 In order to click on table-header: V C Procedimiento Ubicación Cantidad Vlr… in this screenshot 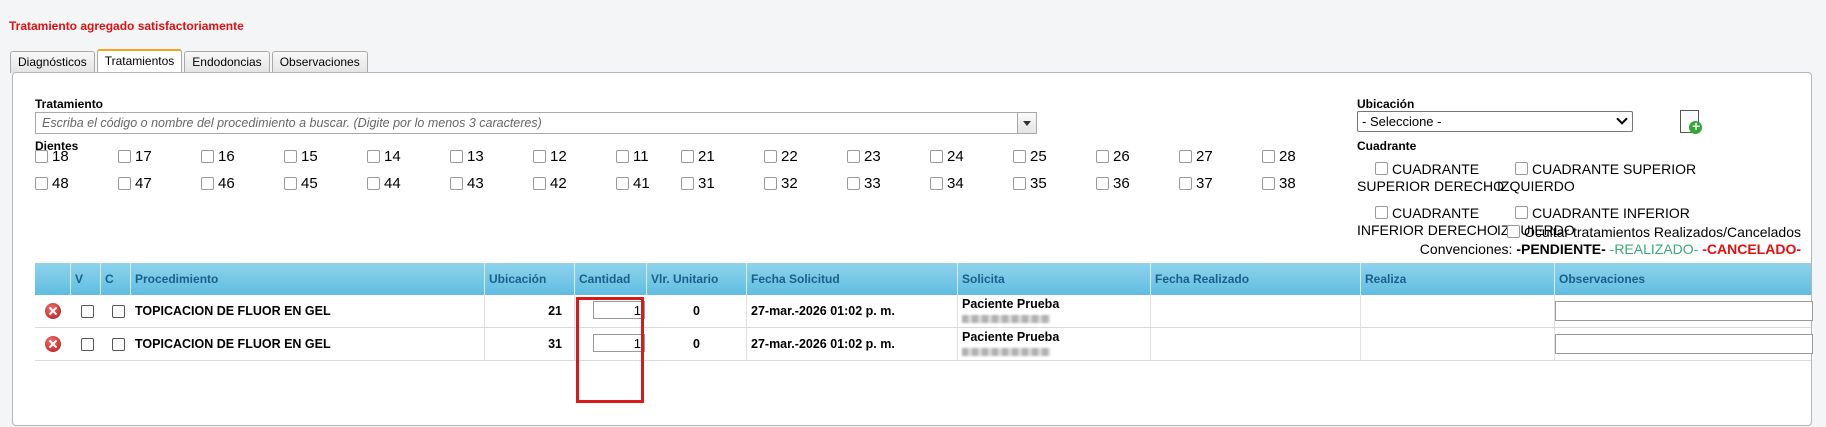, I will do `click(923, 279)`.